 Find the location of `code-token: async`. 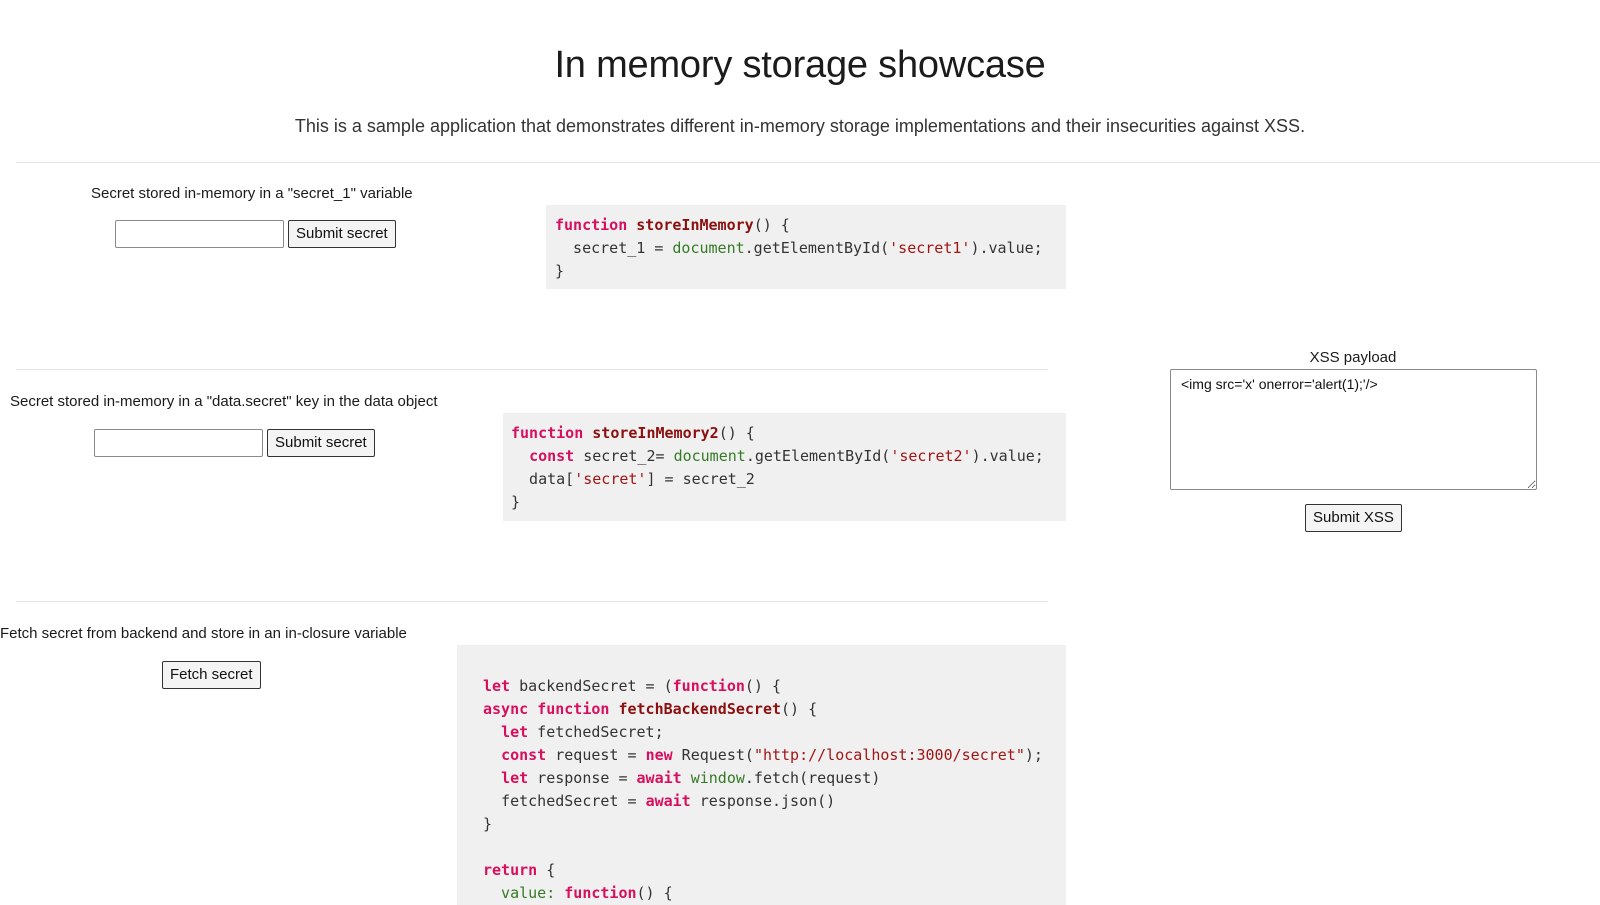

code-token: async is located at coordinates (506, 709).